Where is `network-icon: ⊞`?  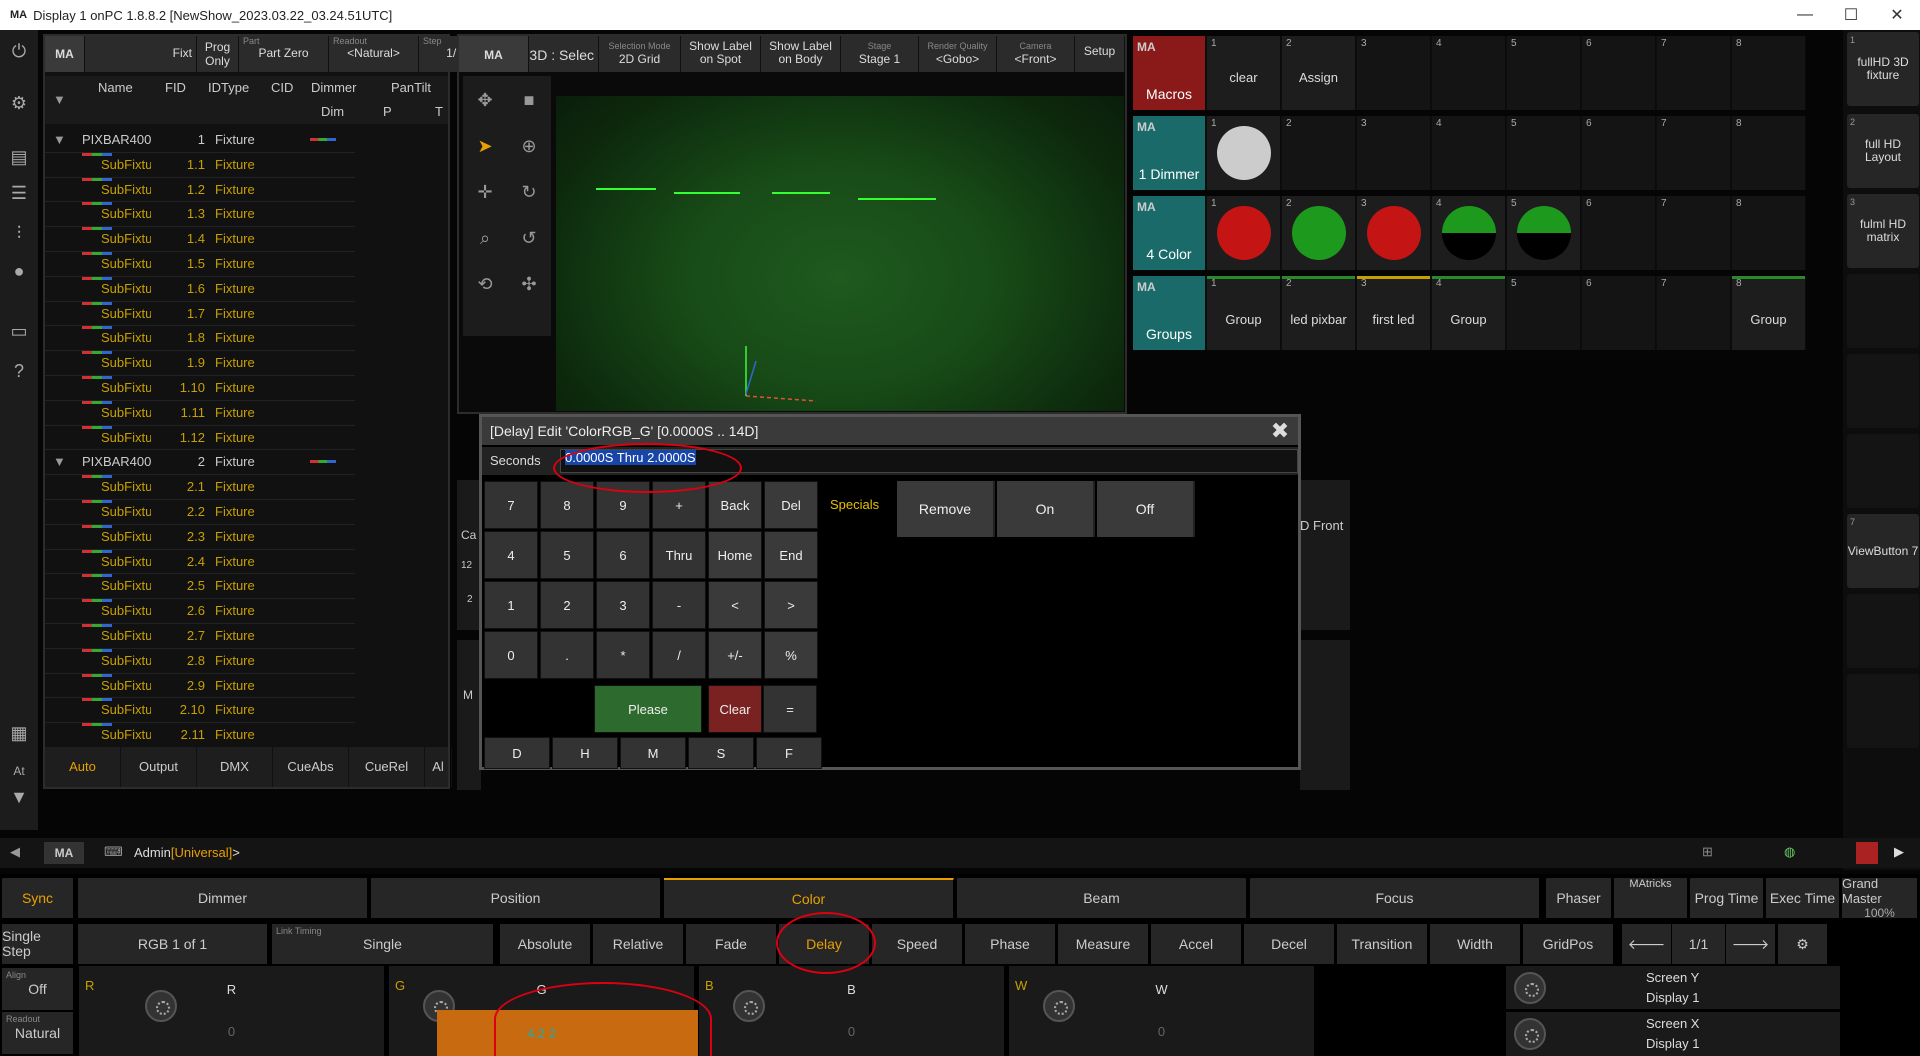 network-icon: ⊞ is located at coordinates (1707, 852).